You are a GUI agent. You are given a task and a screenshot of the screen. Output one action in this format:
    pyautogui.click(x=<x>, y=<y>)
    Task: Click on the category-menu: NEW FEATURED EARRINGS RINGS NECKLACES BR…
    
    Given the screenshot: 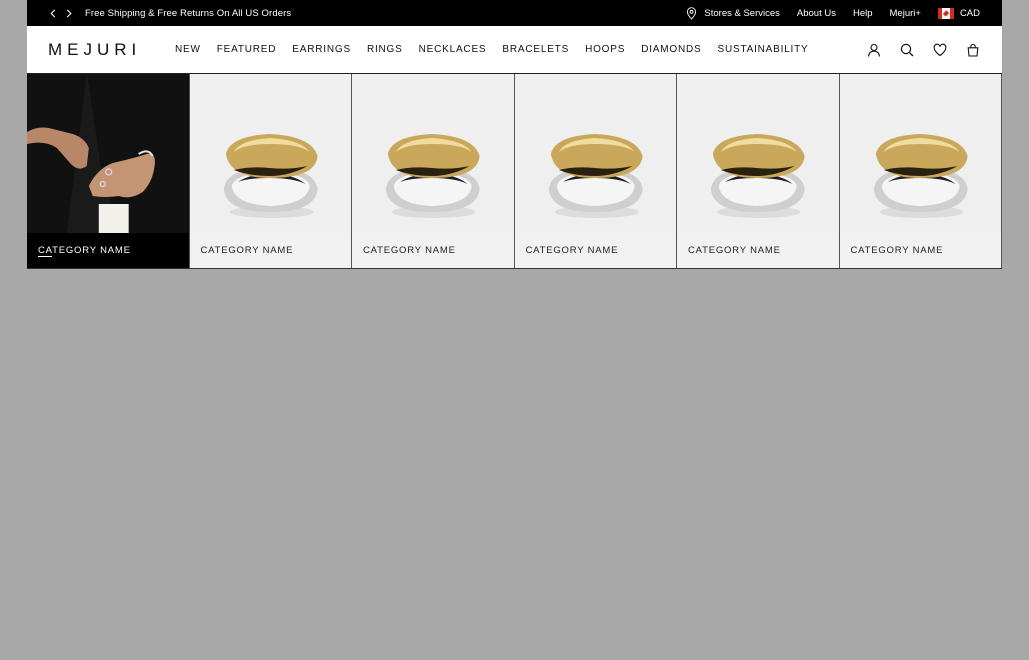 What is the action you would take?
    pyautogui.click(x=521, y=49)
    